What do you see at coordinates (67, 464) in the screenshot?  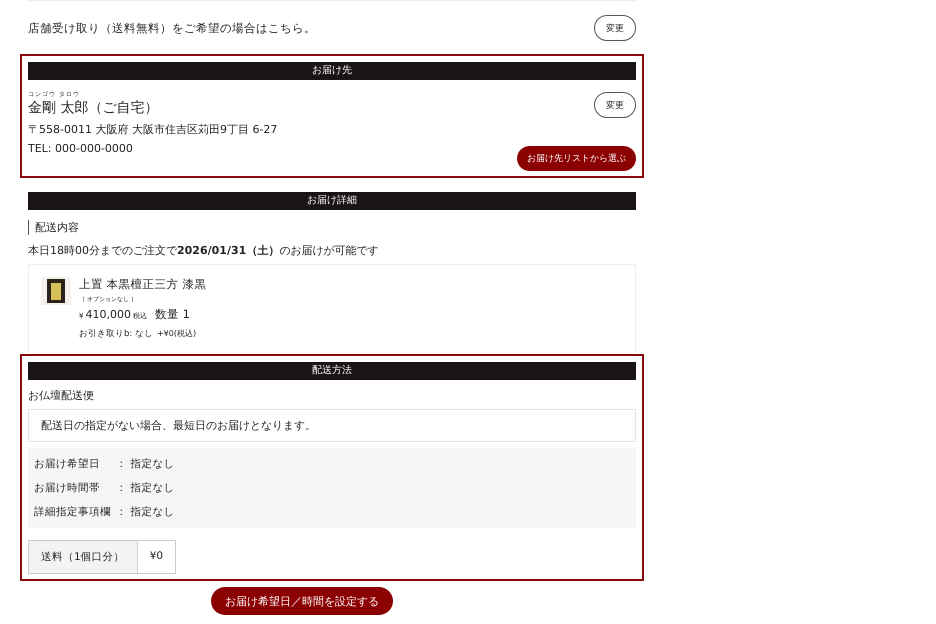 I see `setting-label: お届け希望日` at bounding box center [67, 464].